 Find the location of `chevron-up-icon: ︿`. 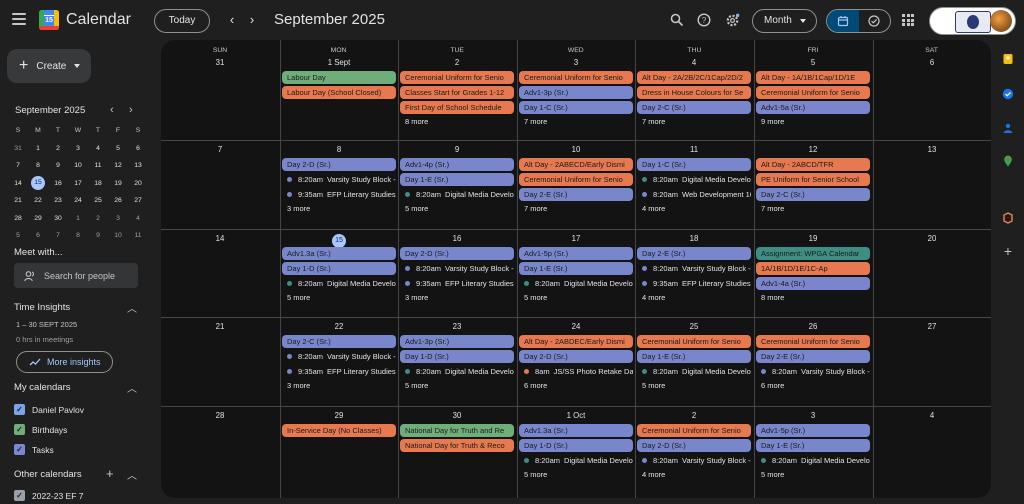

chevron-up-icon: ︿ is located at coordinates (132, 307).